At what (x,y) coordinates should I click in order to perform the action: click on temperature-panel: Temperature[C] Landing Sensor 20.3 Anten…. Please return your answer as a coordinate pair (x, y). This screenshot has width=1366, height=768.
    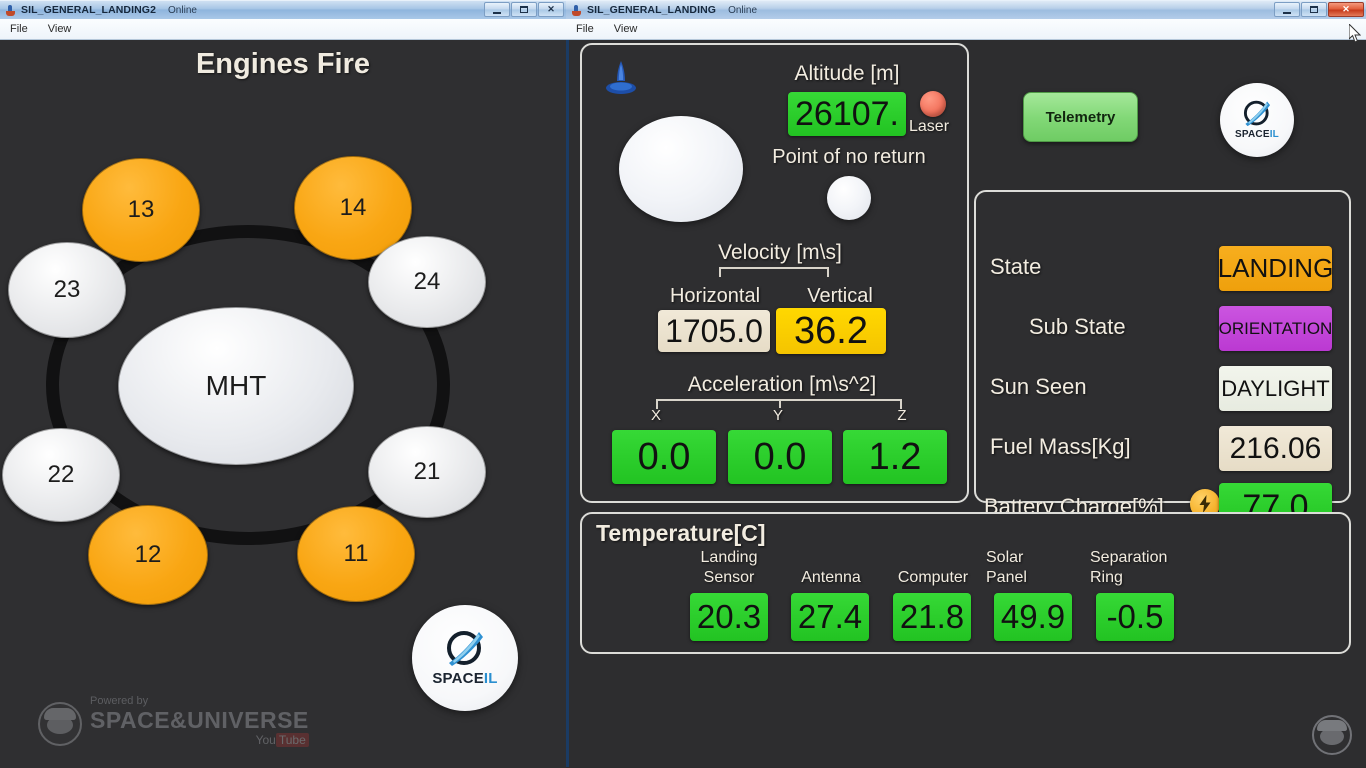
    Looking at the image, I should click on (965, 583).